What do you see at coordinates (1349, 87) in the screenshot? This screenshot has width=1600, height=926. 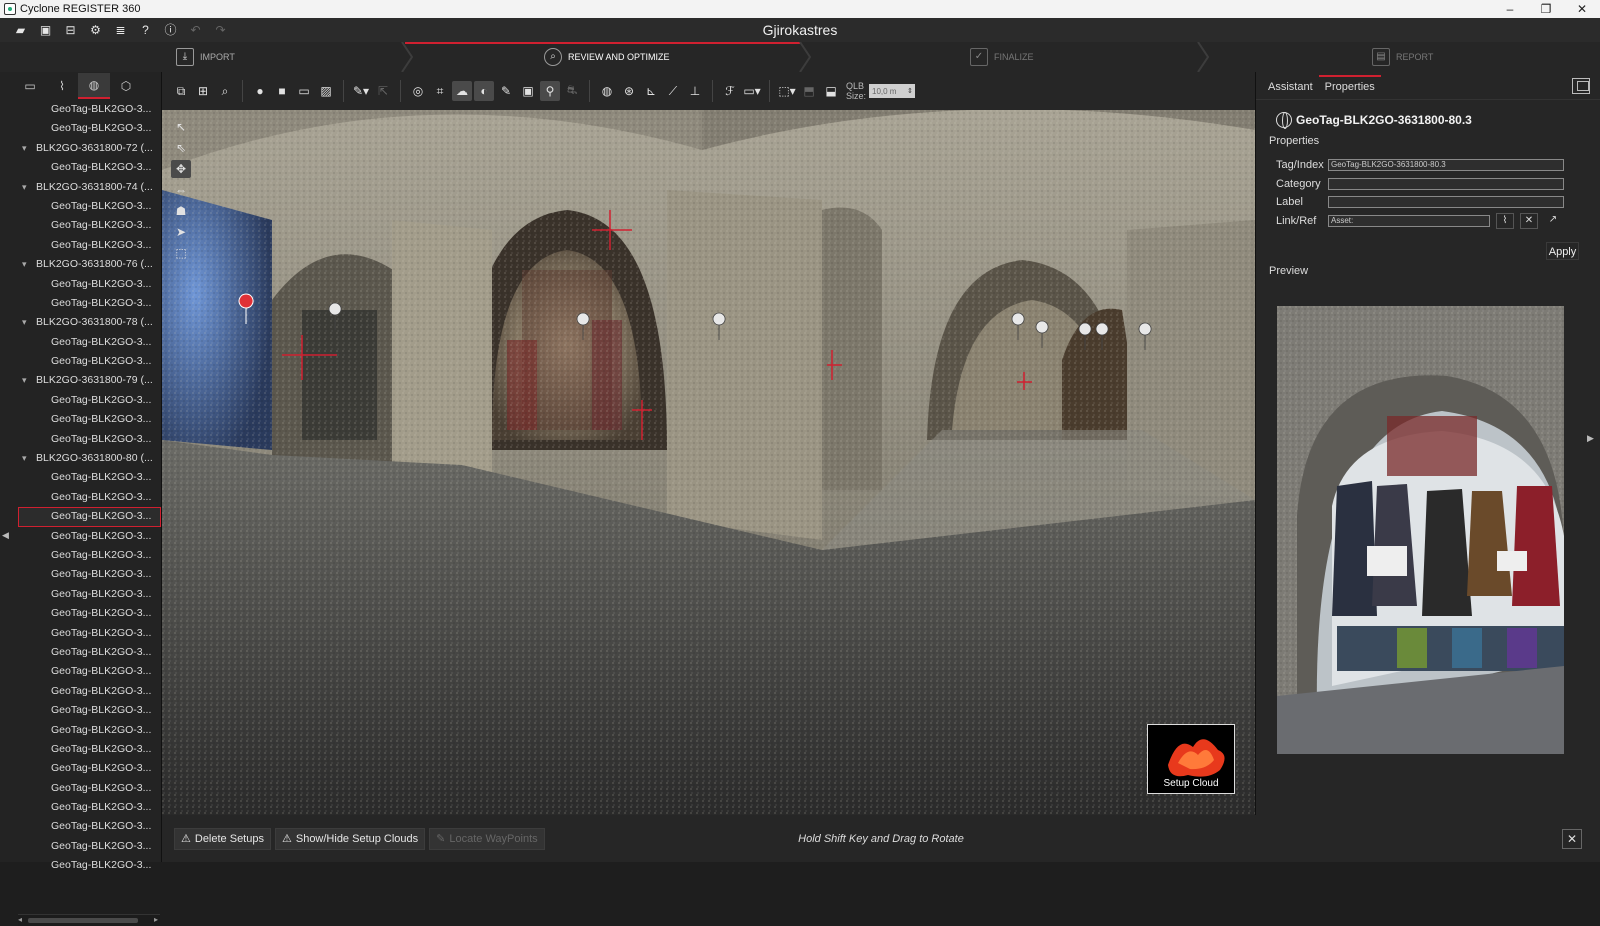 I see `tab-properties: Properties` at bounding box center [1349, 87].